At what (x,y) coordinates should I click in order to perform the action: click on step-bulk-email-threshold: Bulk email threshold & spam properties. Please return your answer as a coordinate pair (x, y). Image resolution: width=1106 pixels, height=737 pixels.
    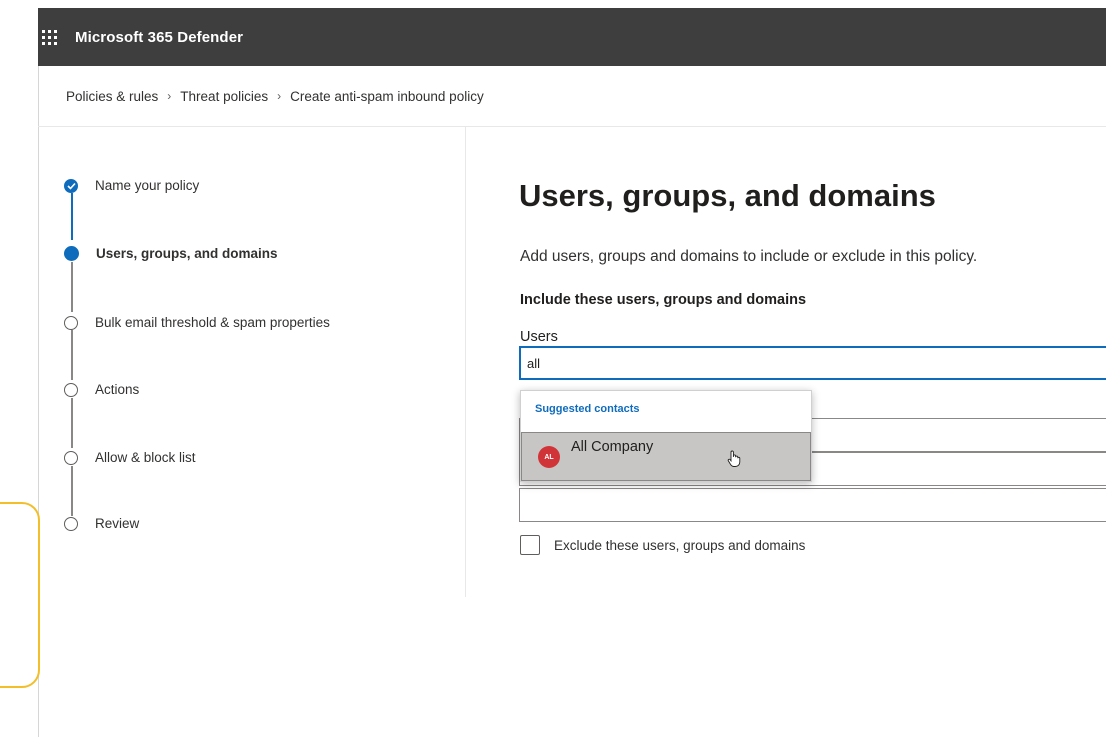
    Looking at the image, I should click on (197, 322).